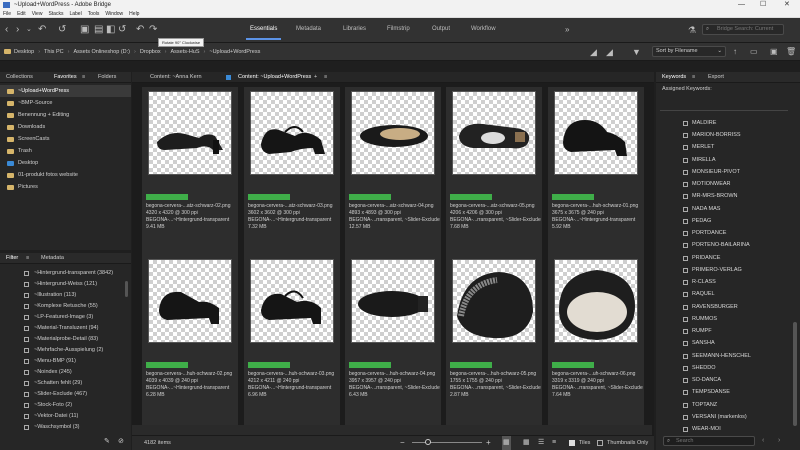 The height and width of the screenshot is (450, 800). What do you see at coordinates (104, 52) in the screenshot?
I see `crumb-drive: Assets Onlineshop (D:) ›` at bounding box center [104, 52].